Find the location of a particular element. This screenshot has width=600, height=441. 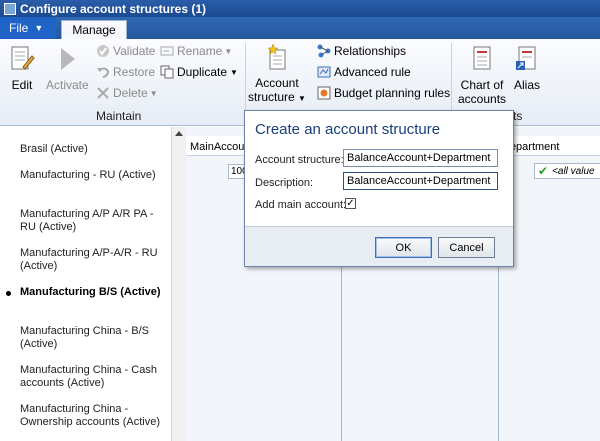

file-tab: File ▼ is located at coordinates (28, 28).